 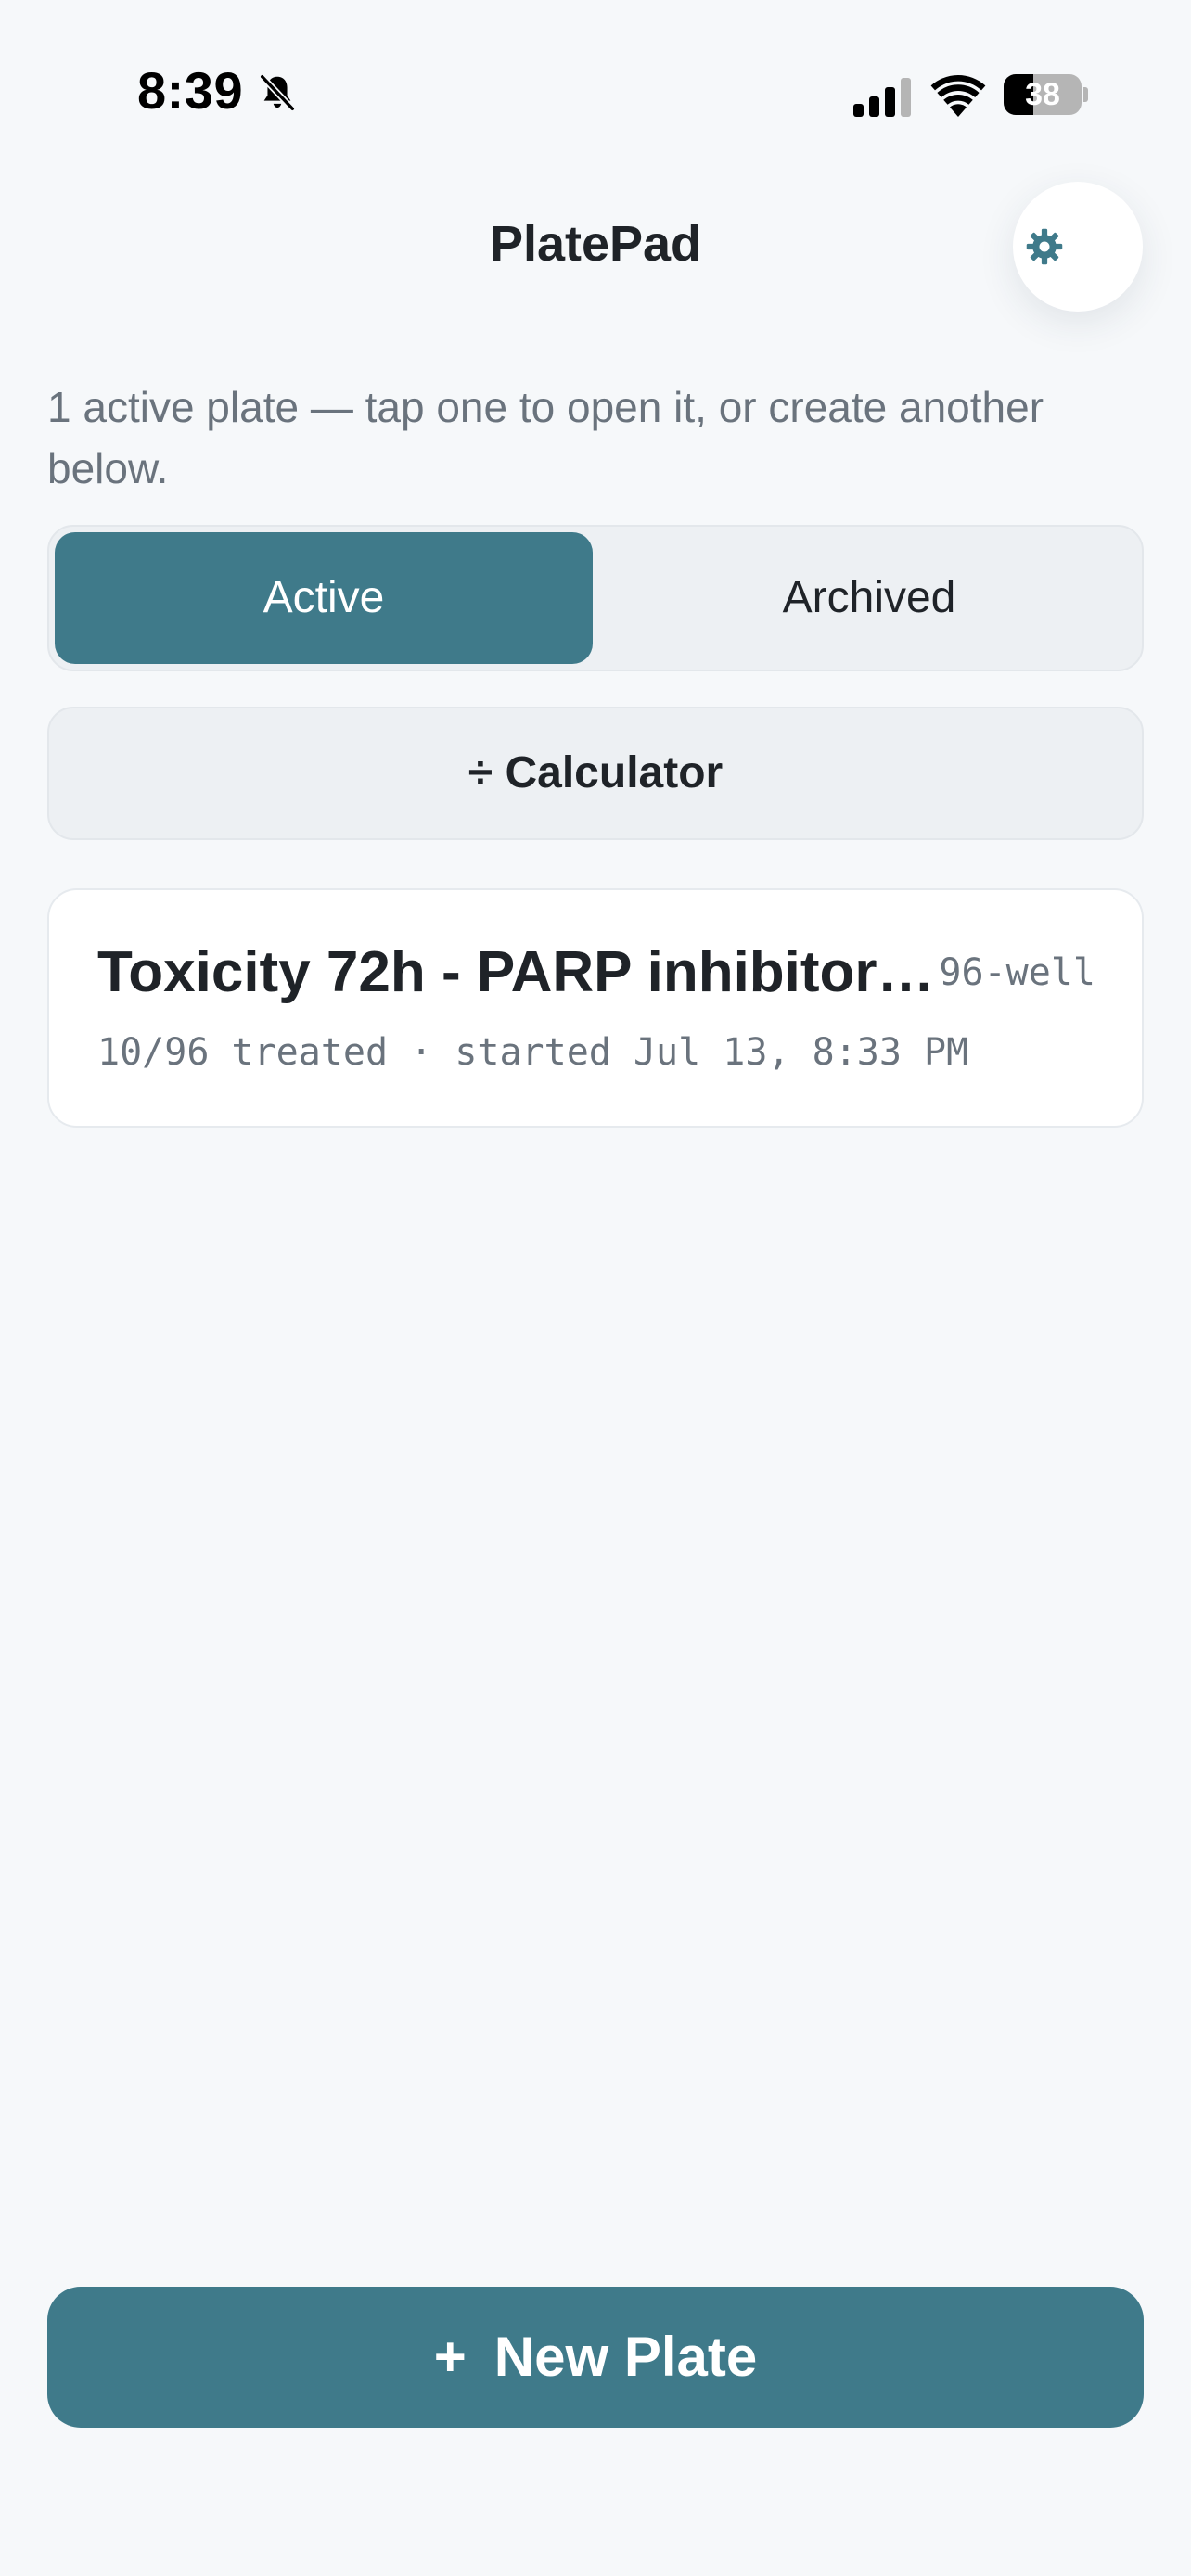 I want to click on gear-icon, so click(x=1044, y=246).